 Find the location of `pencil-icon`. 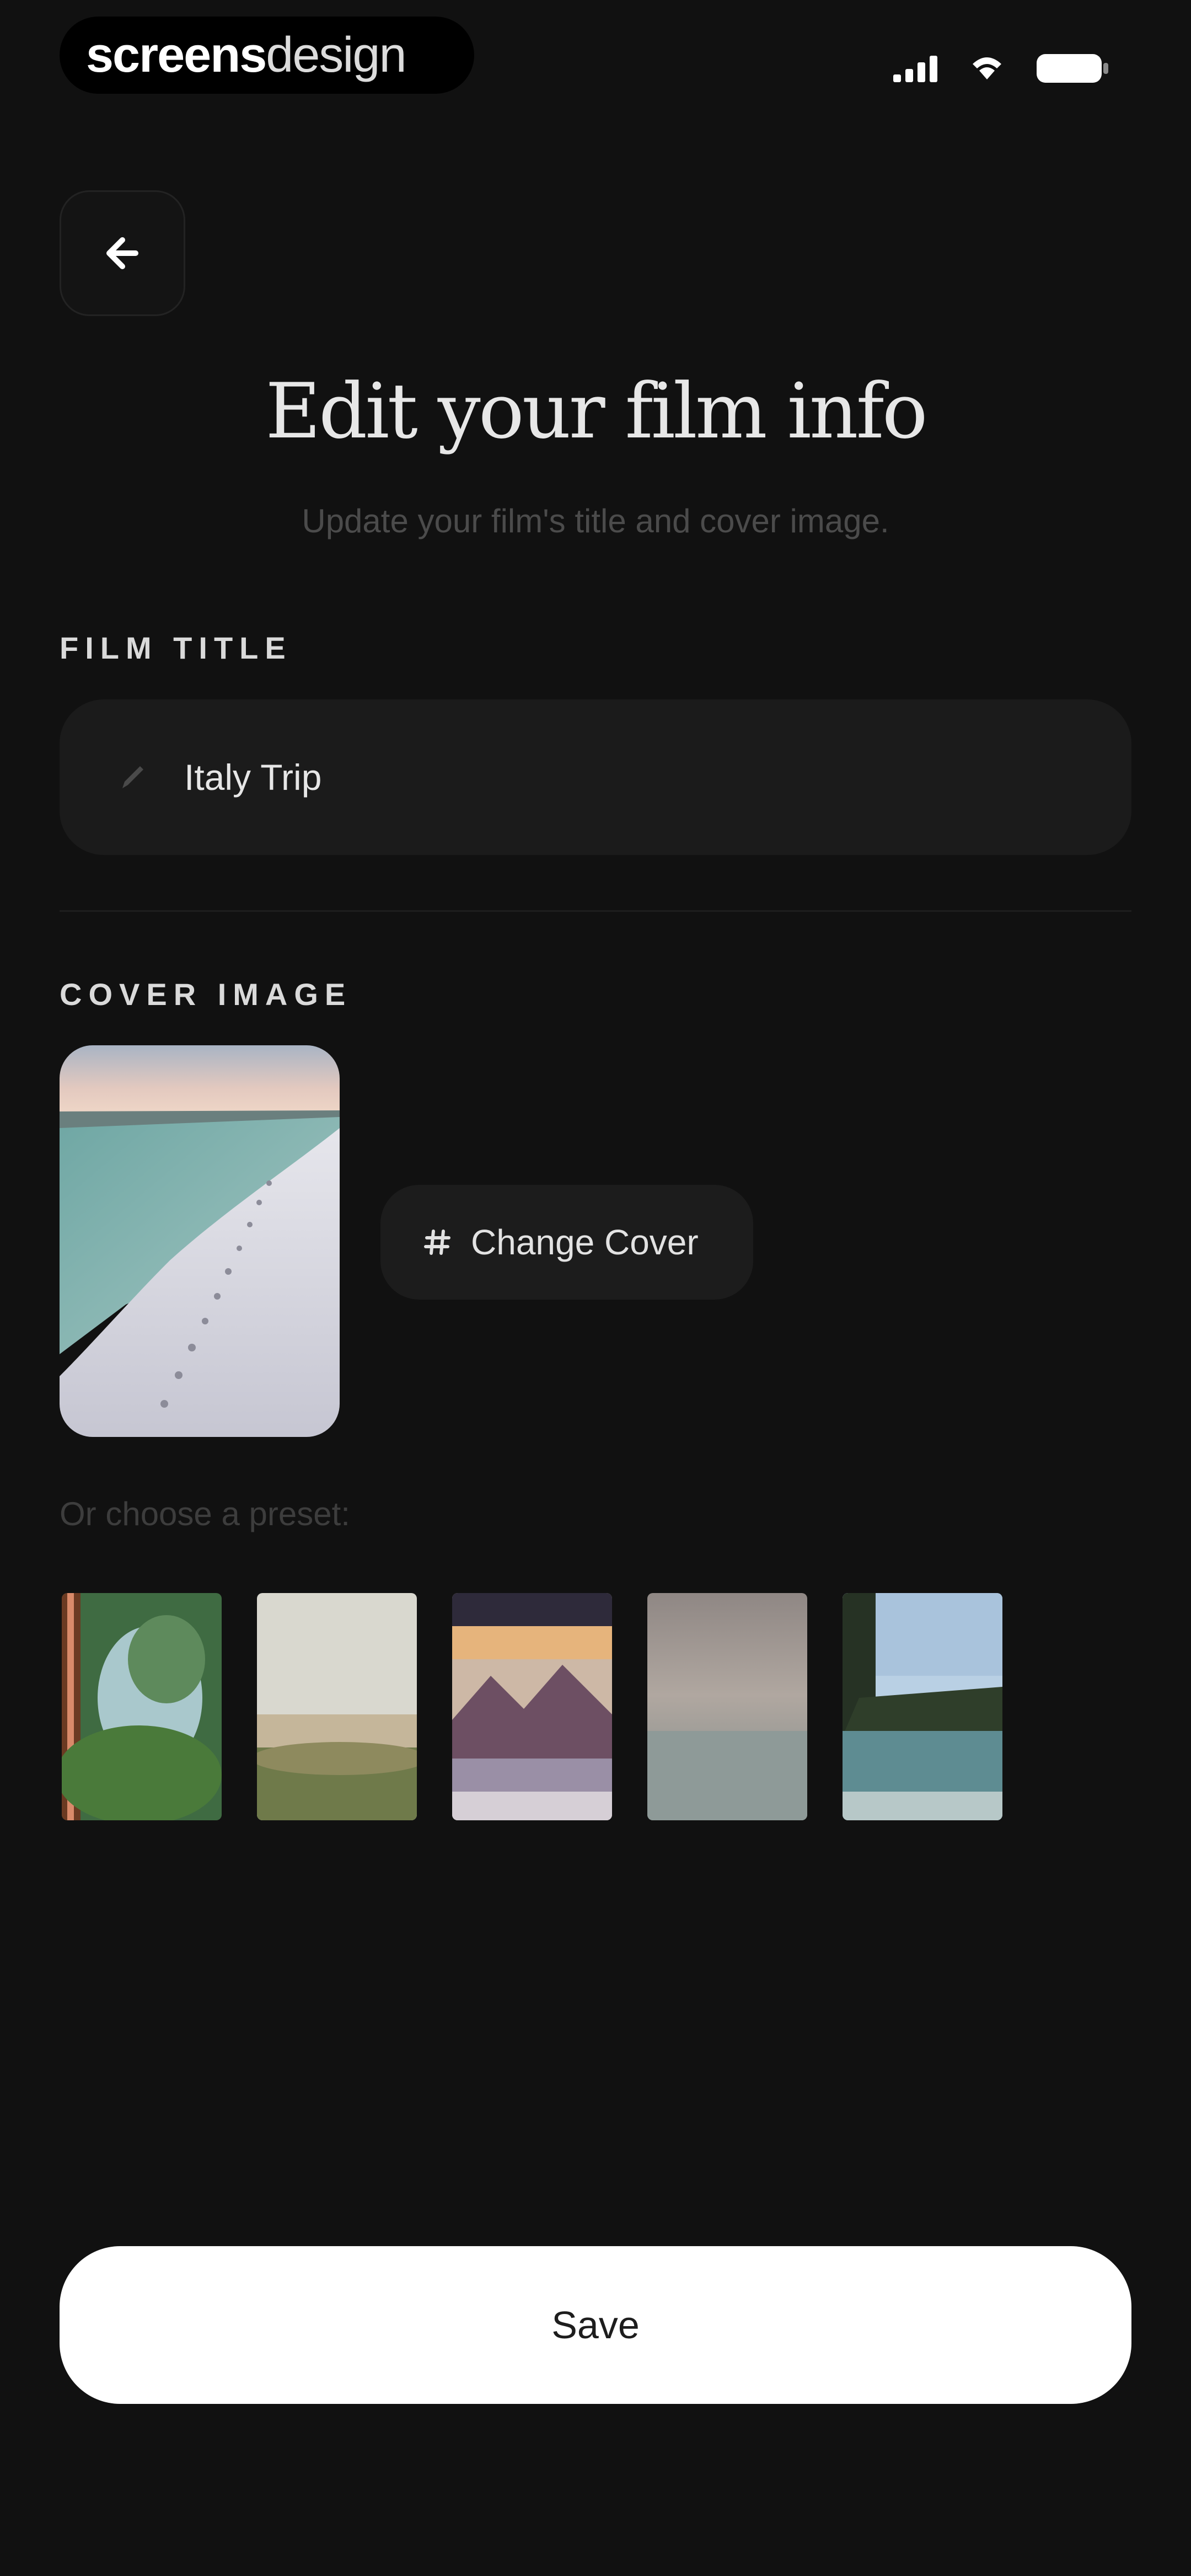

pencil-icon is located at coordinates (132, 777).